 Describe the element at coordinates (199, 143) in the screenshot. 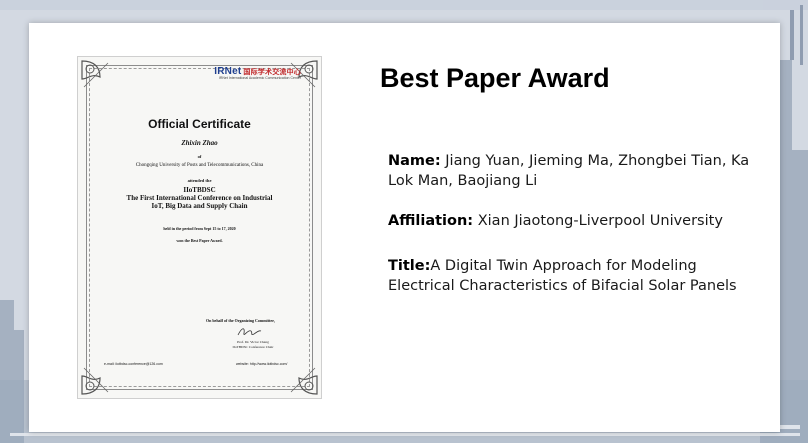

I see `certificate-recipient: Zhixin Zhao` at that location.